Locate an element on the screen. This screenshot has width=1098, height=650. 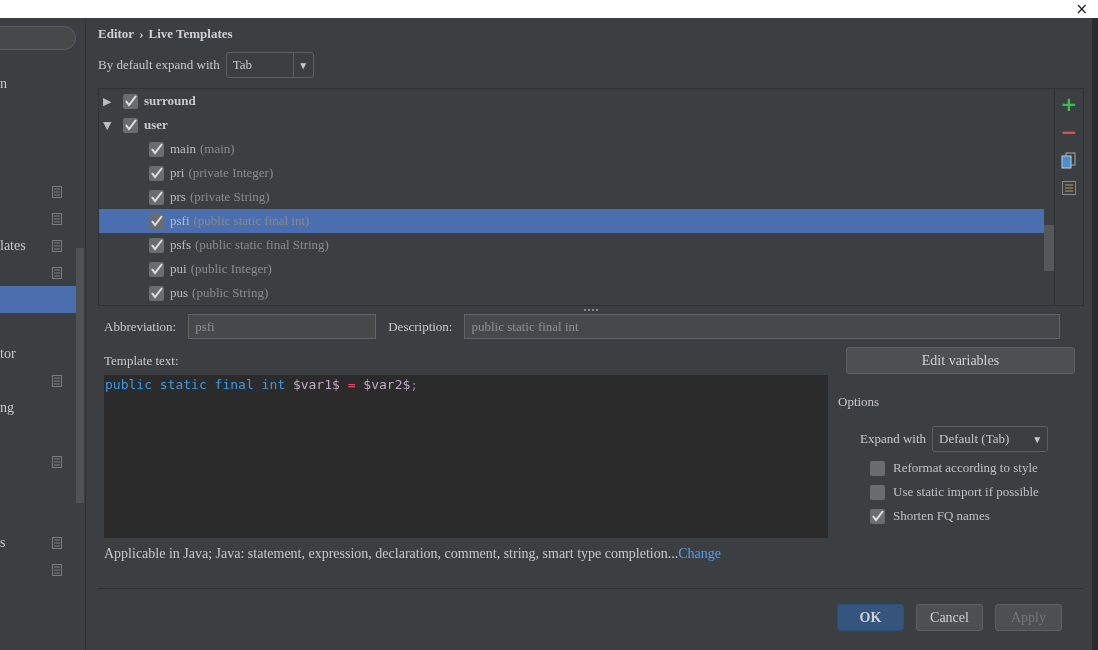
template-description: (main) is located at coordinates (217, 149).